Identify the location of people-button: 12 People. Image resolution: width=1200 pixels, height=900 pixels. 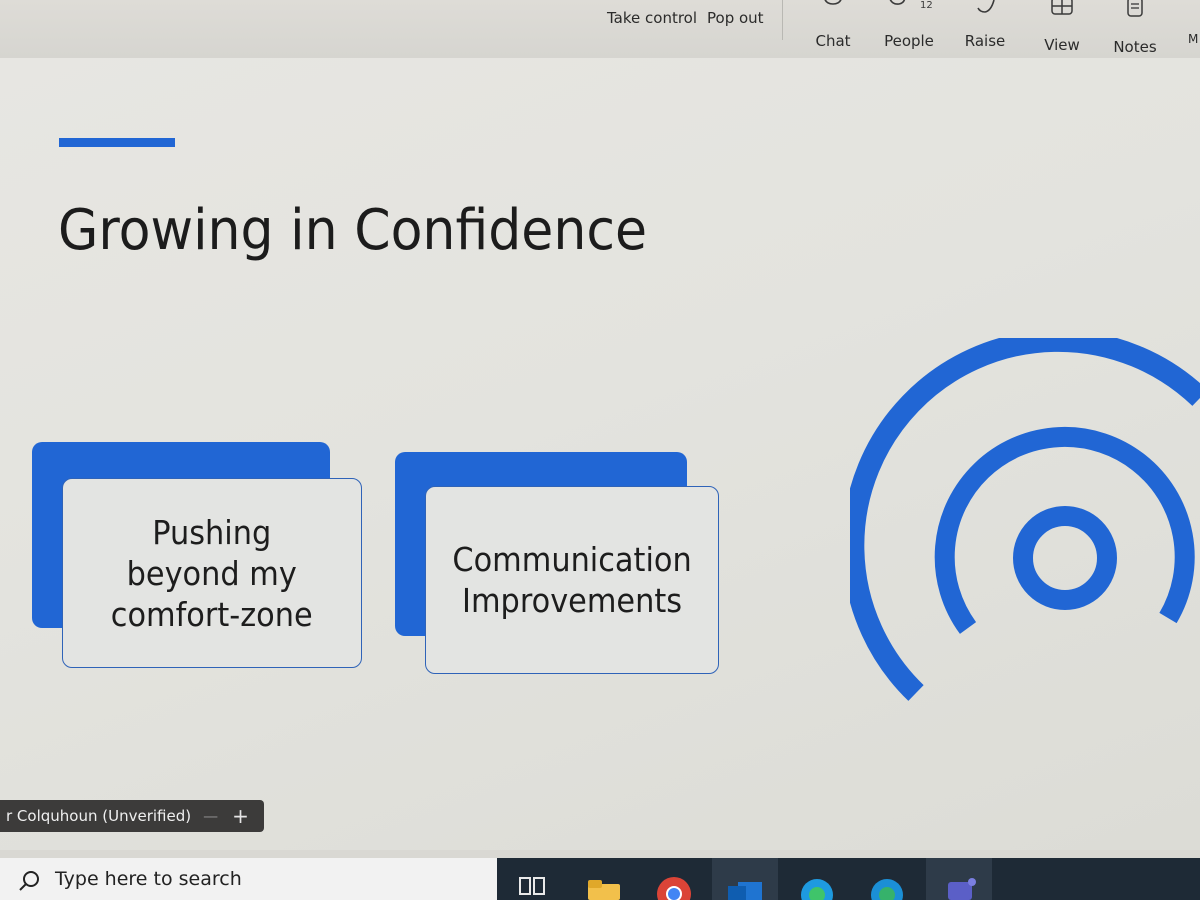
(909, 29).